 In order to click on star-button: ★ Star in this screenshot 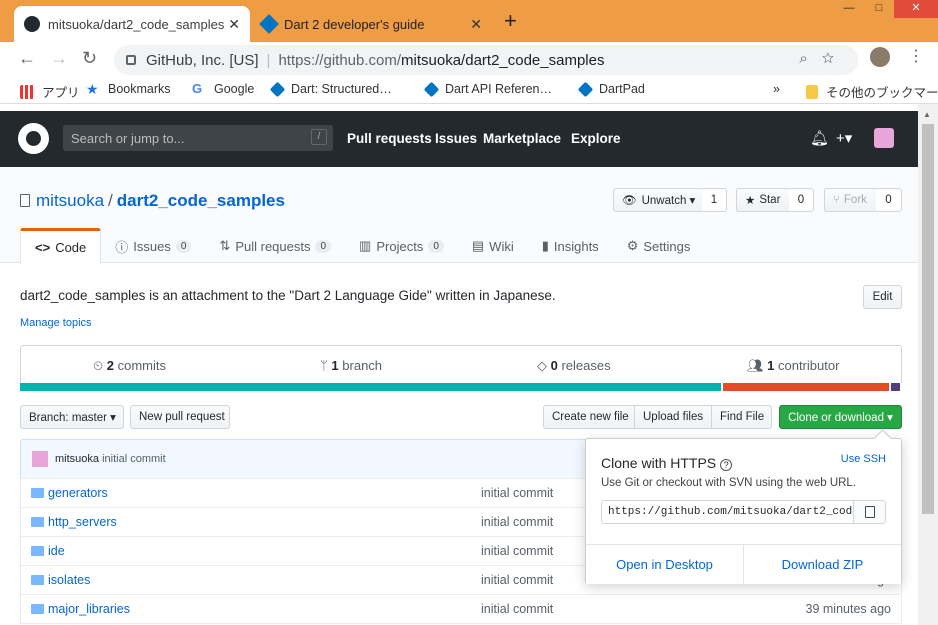, I will do `click(763, 200)`.